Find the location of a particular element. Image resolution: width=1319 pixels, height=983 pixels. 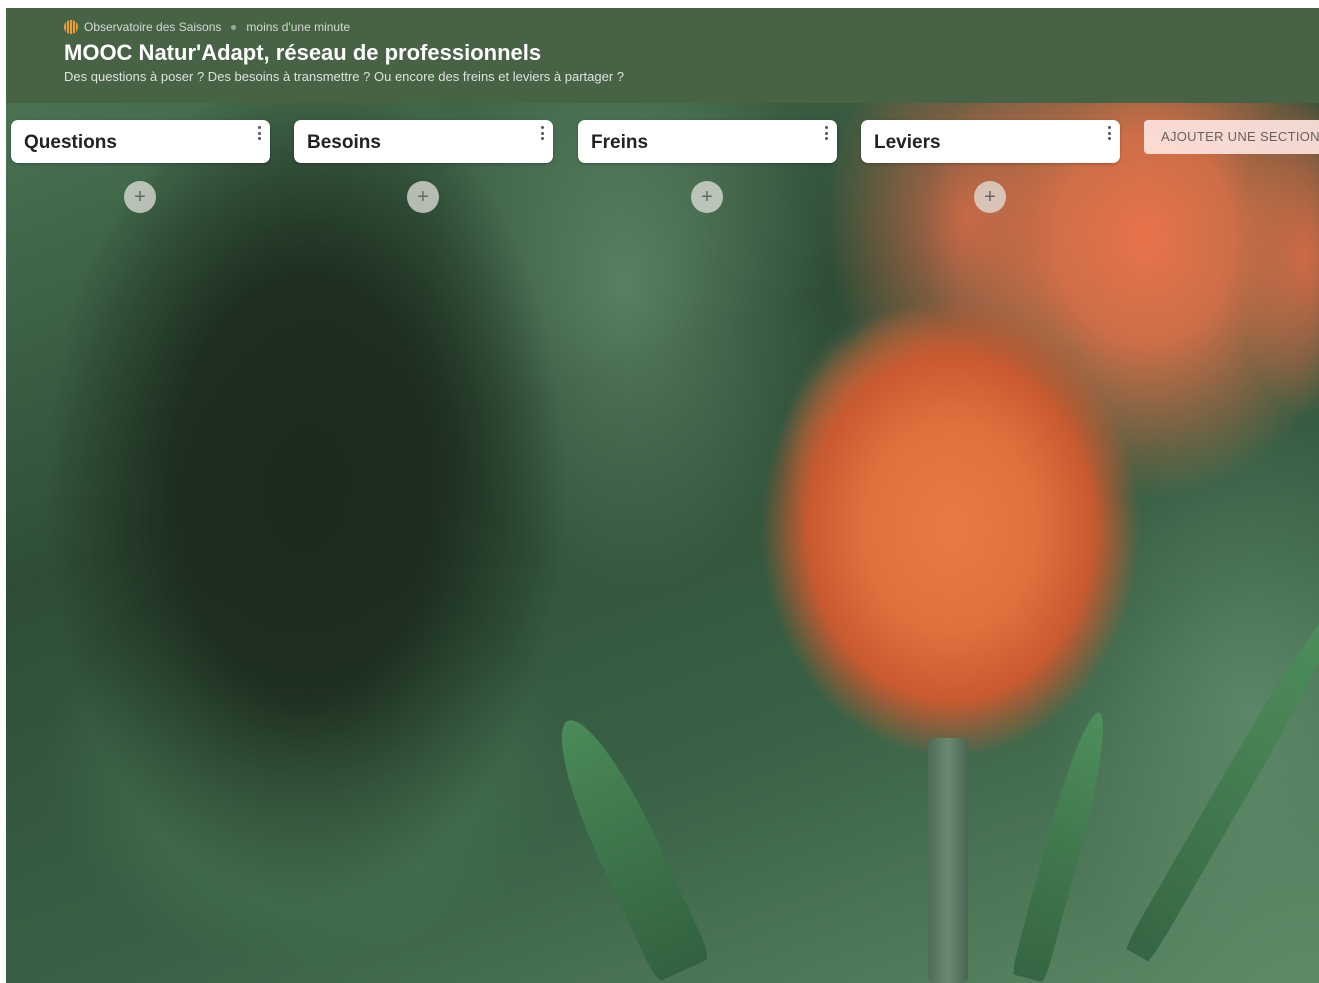

section-title: Freins is located at coordinates (620, 142).